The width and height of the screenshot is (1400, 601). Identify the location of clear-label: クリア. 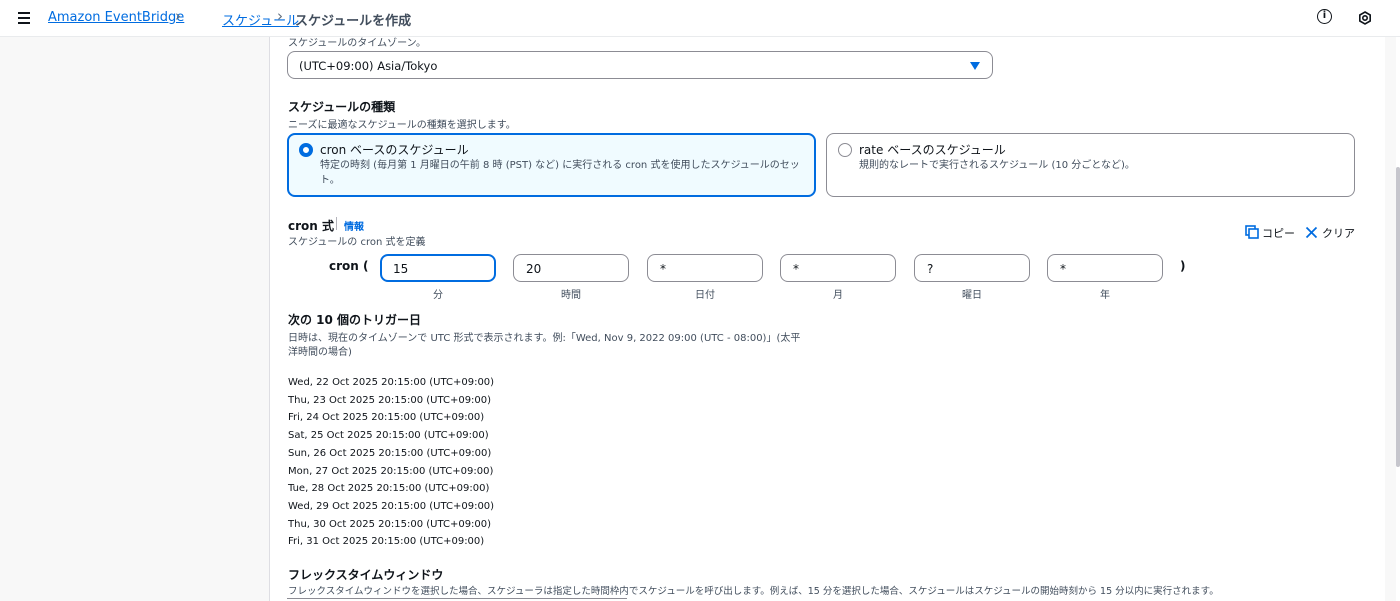
(1338, 233).